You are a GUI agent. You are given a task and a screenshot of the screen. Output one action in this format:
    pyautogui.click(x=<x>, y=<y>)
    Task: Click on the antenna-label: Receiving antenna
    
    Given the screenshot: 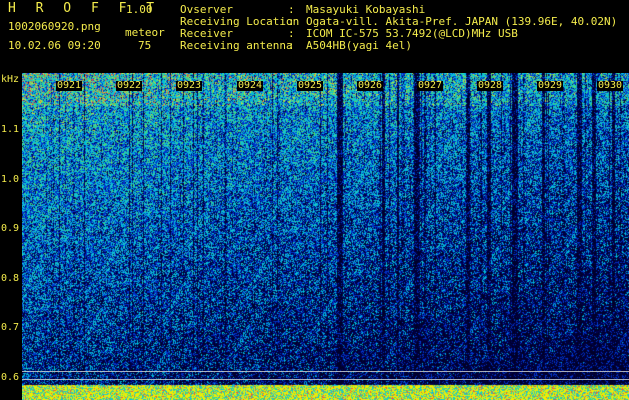 What is the action you would take?
    pyautogui.click(x=236, y=45)
    